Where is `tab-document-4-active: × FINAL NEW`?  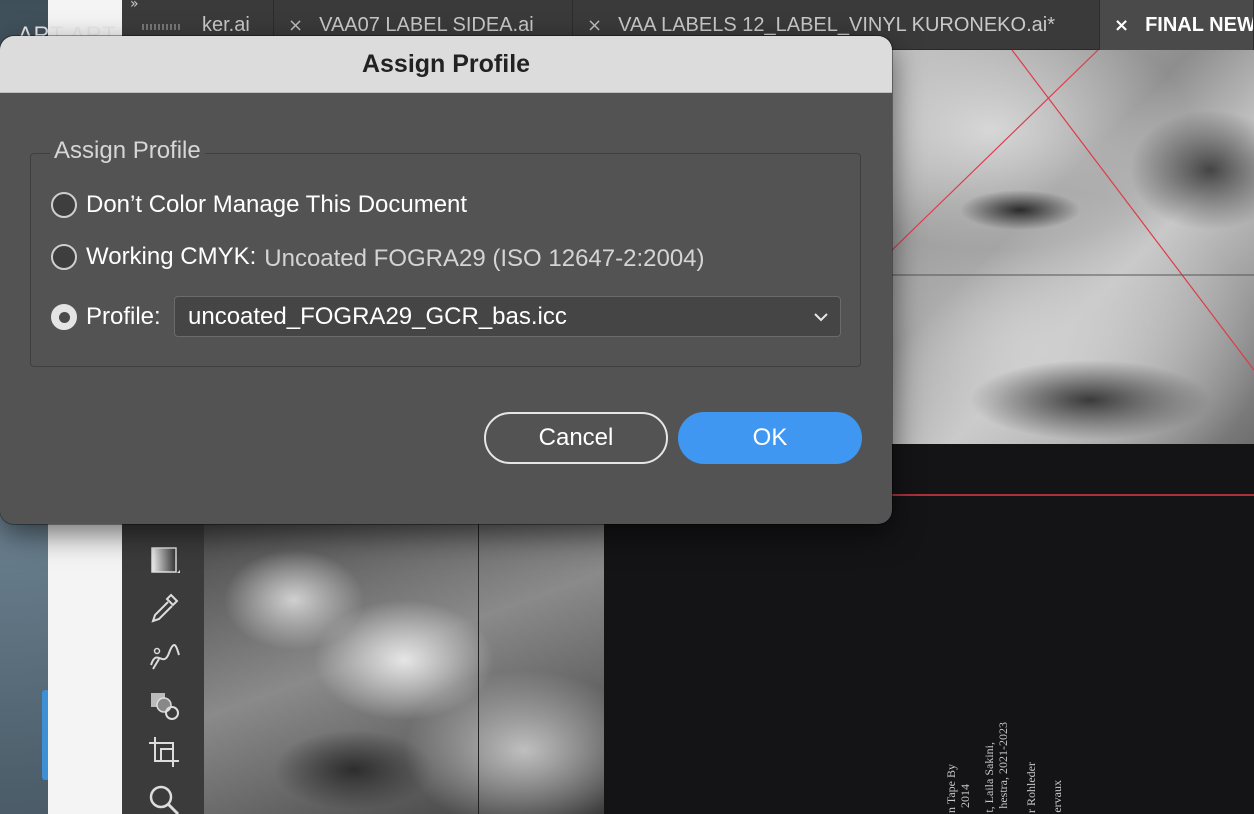
tab-document-4-active: × FINAL NEW is located at coordinates (1177, 25).